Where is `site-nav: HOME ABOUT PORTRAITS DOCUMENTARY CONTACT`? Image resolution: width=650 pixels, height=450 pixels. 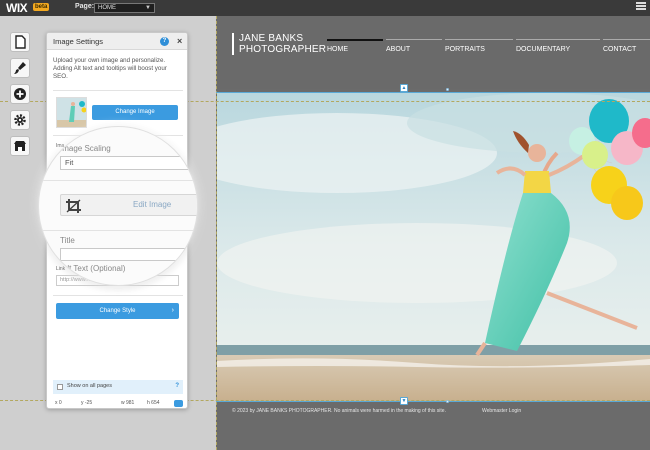 site-nav: HOME ABOUT PORTRAITS DOCUMENTARY CONTACT is located at coordinates (488, 49).